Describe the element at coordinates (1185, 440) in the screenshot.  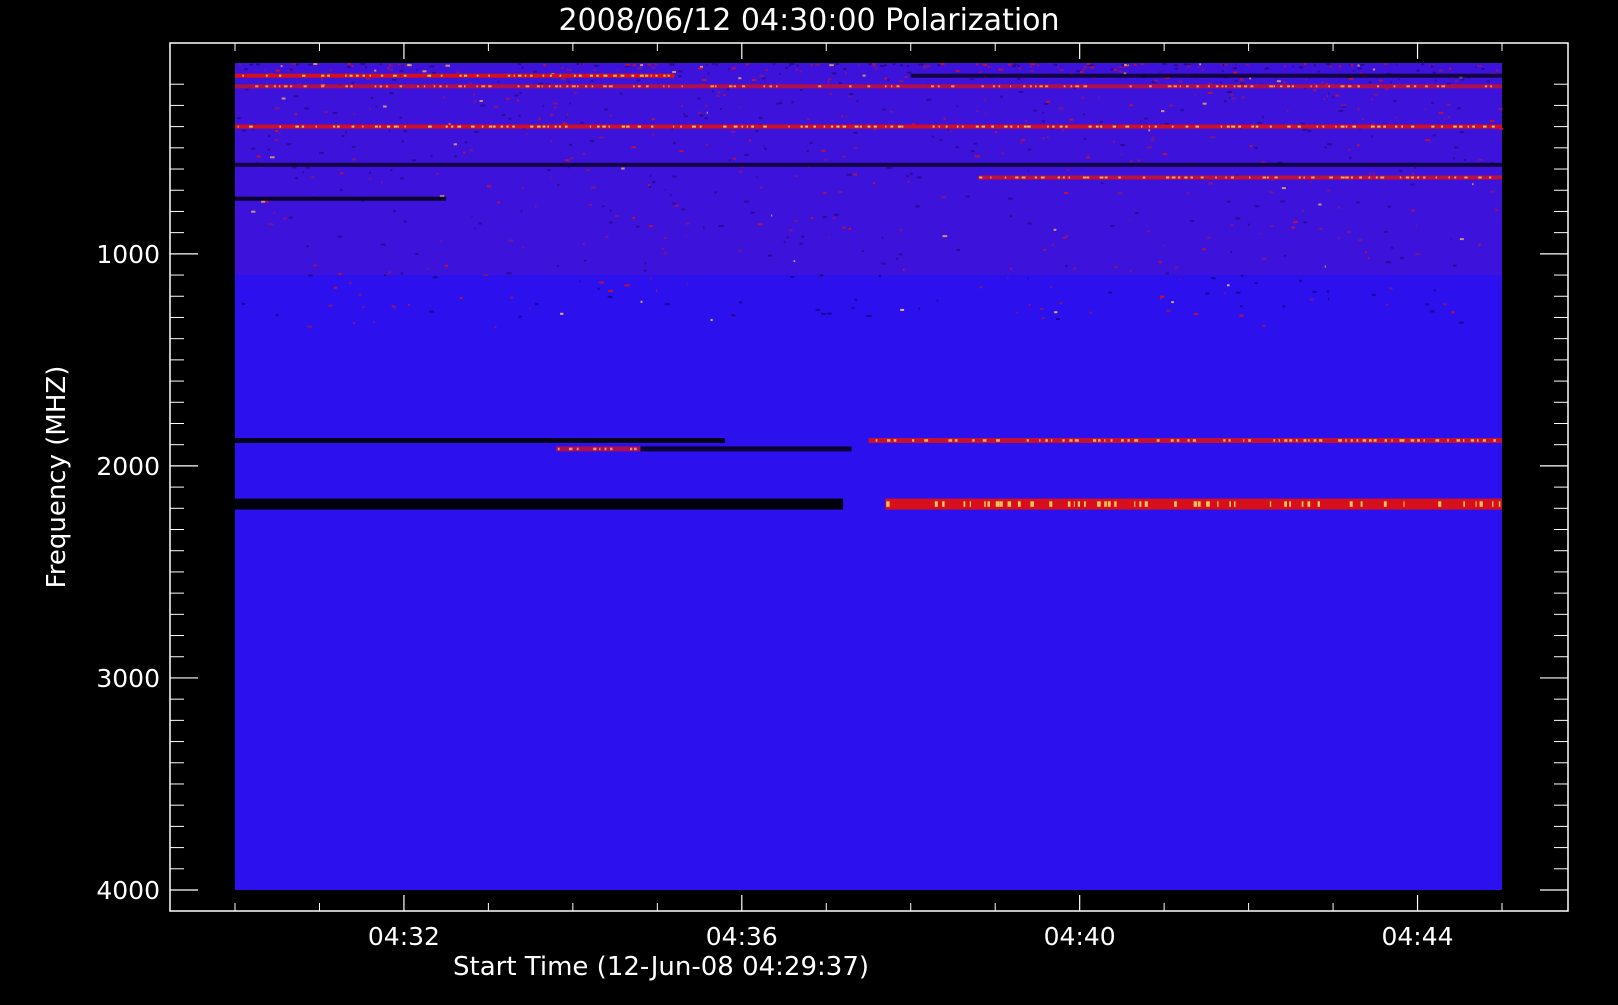
I see `bright-band` at that location.